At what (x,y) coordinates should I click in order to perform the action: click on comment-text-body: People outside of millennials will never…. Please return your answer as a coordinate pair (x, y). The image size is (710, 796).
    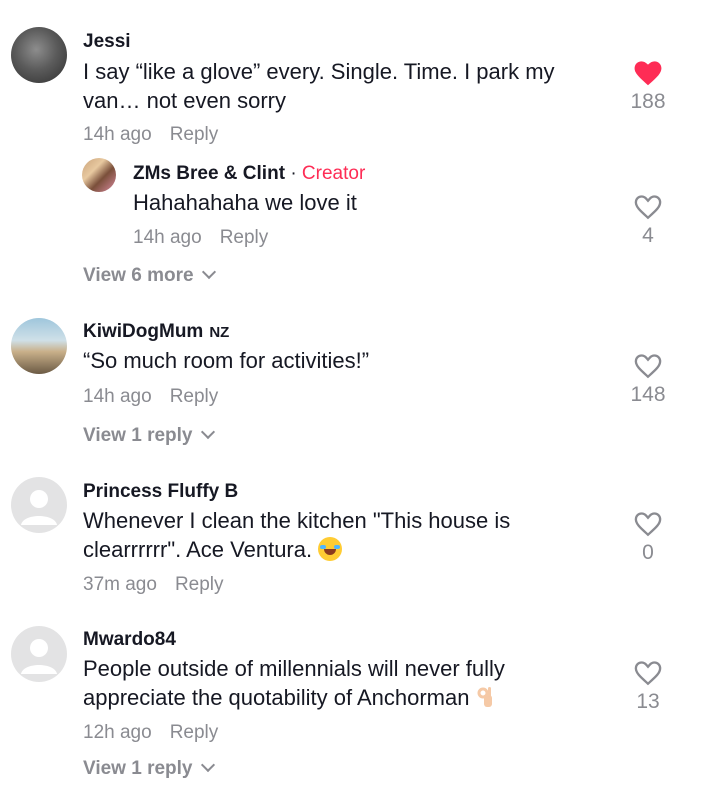
    Looking at the image, I should click on (294, 683).